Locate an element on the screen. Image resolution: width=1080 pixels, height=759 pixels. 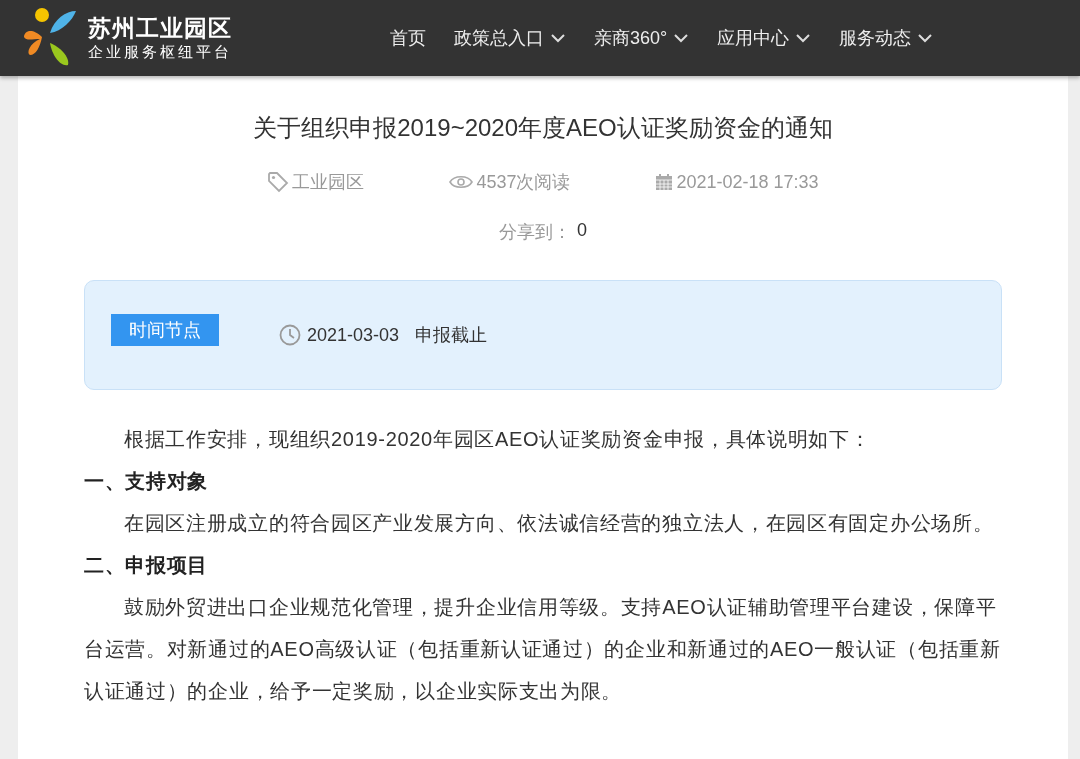
section-heading: 二、申报项目 is located at coordinates (147, 565).